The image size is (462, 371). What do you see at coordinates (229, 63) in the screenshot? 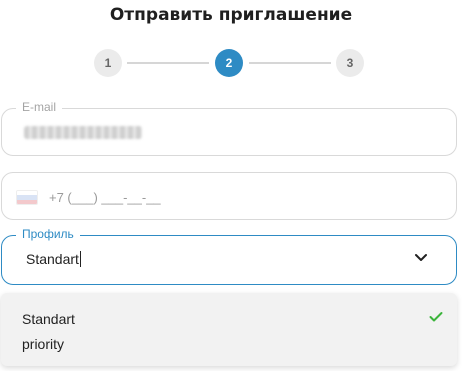
I see `step-2: 2` at bounding box center [229, 63].